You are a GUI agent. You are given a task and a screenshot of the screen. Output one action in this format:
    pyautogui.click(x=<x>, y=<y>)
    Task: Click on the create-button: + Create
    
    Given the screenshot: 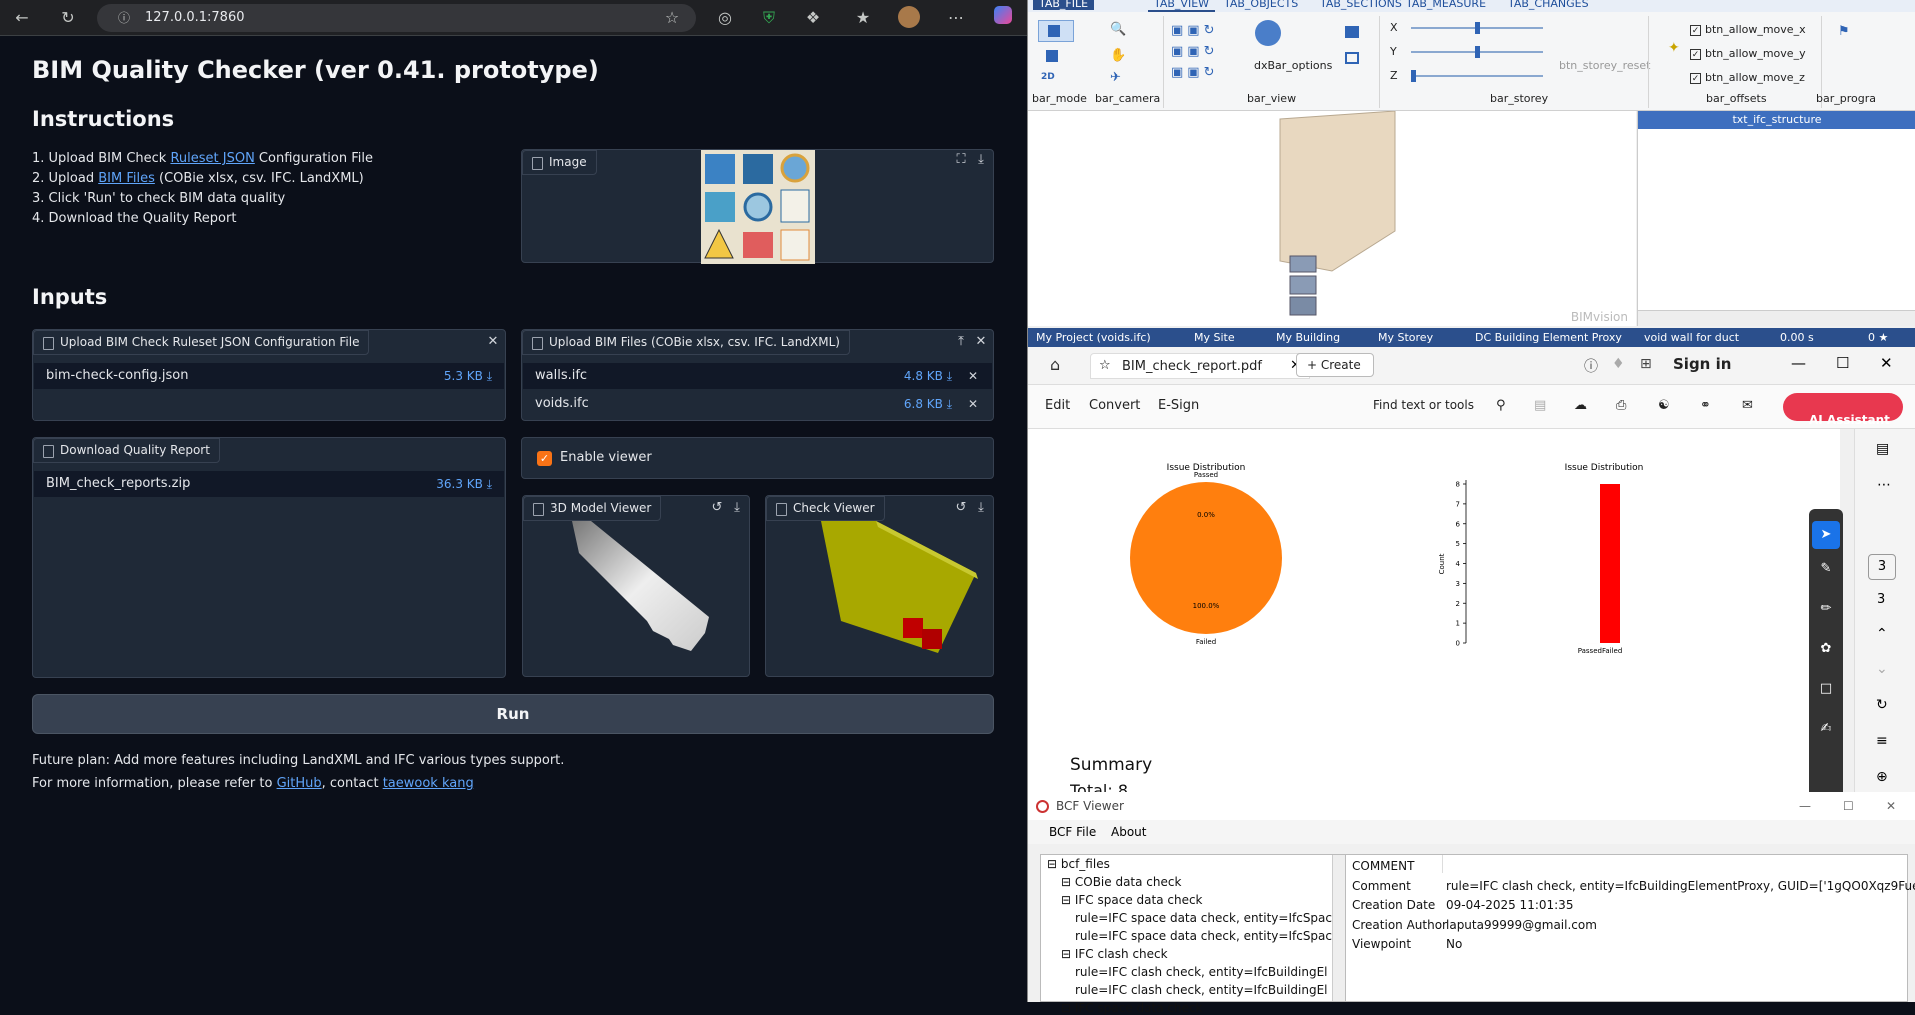 What is the action you would take?
    pyautogui.click(x=1335, y=365)
    